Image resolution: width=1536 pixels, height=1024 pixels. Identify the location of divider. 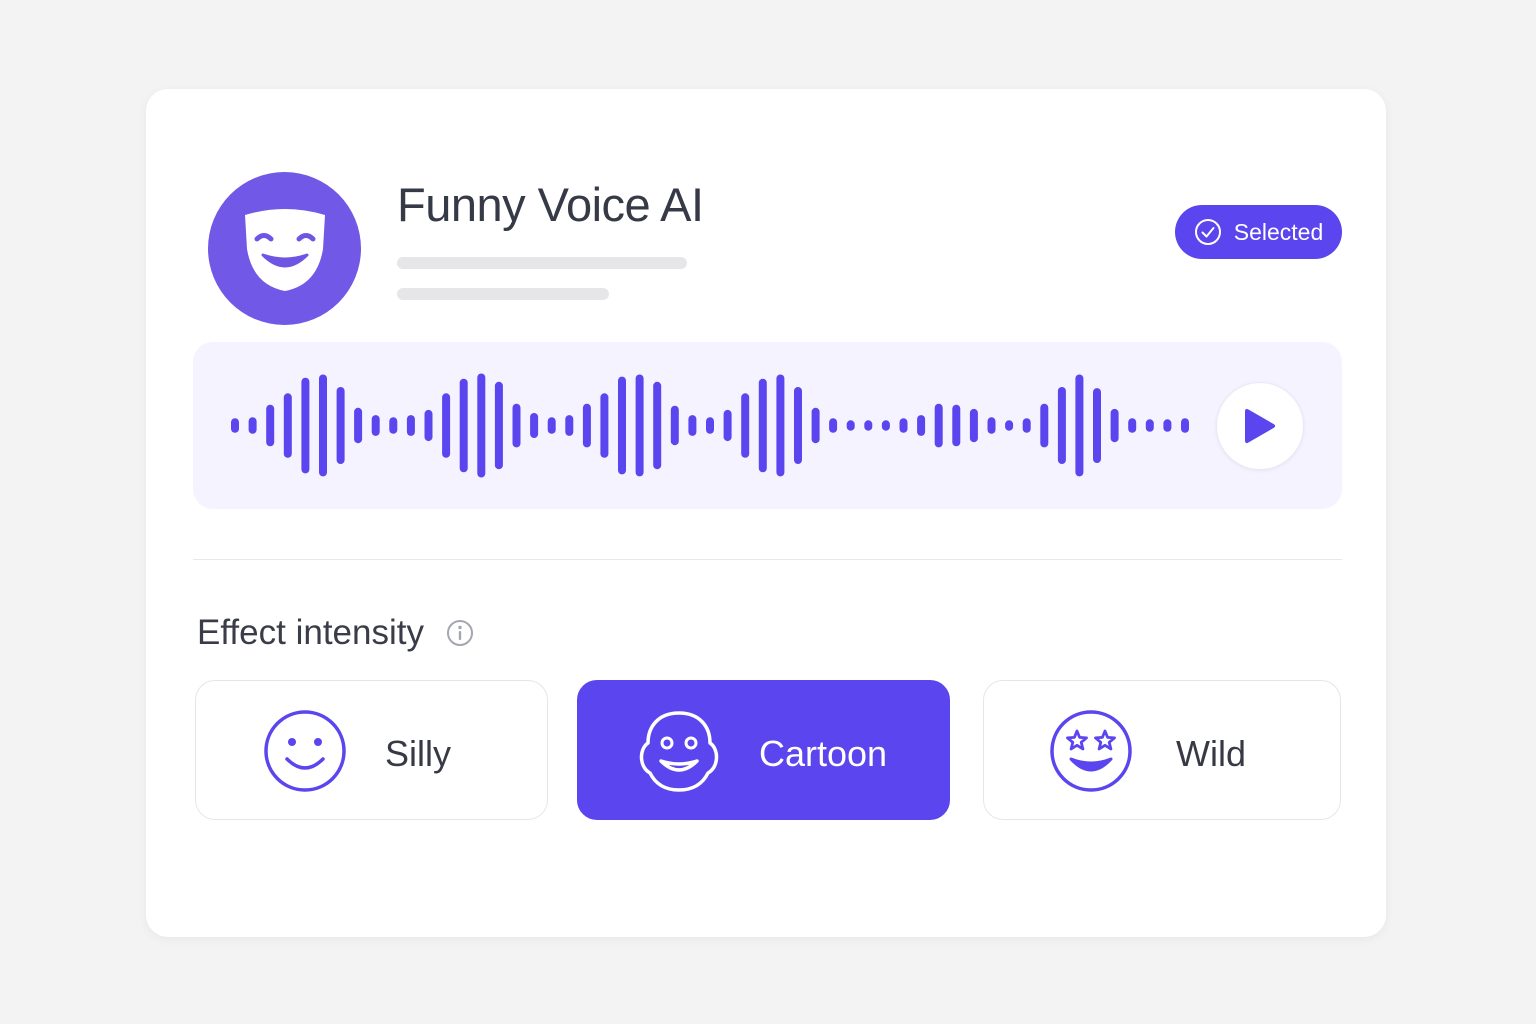
(767, 559).